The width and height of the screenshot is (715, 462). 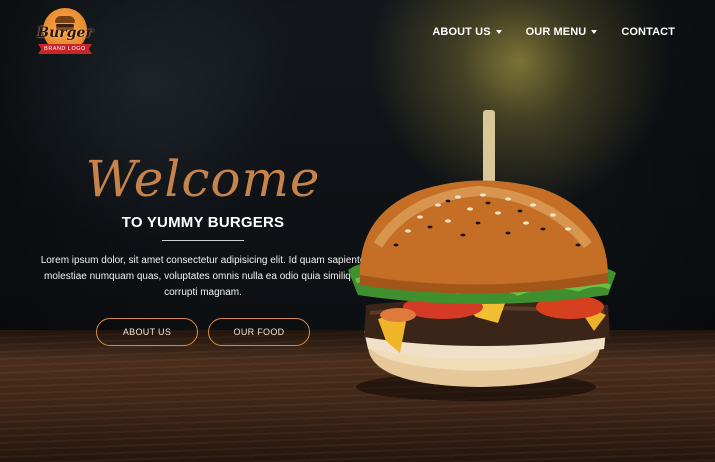 What do you see at coordinates (203, 332) in the screenshot?
I see `hero-buttons: ABOUT US OUR FOOD` at bounding box center [203, 332].